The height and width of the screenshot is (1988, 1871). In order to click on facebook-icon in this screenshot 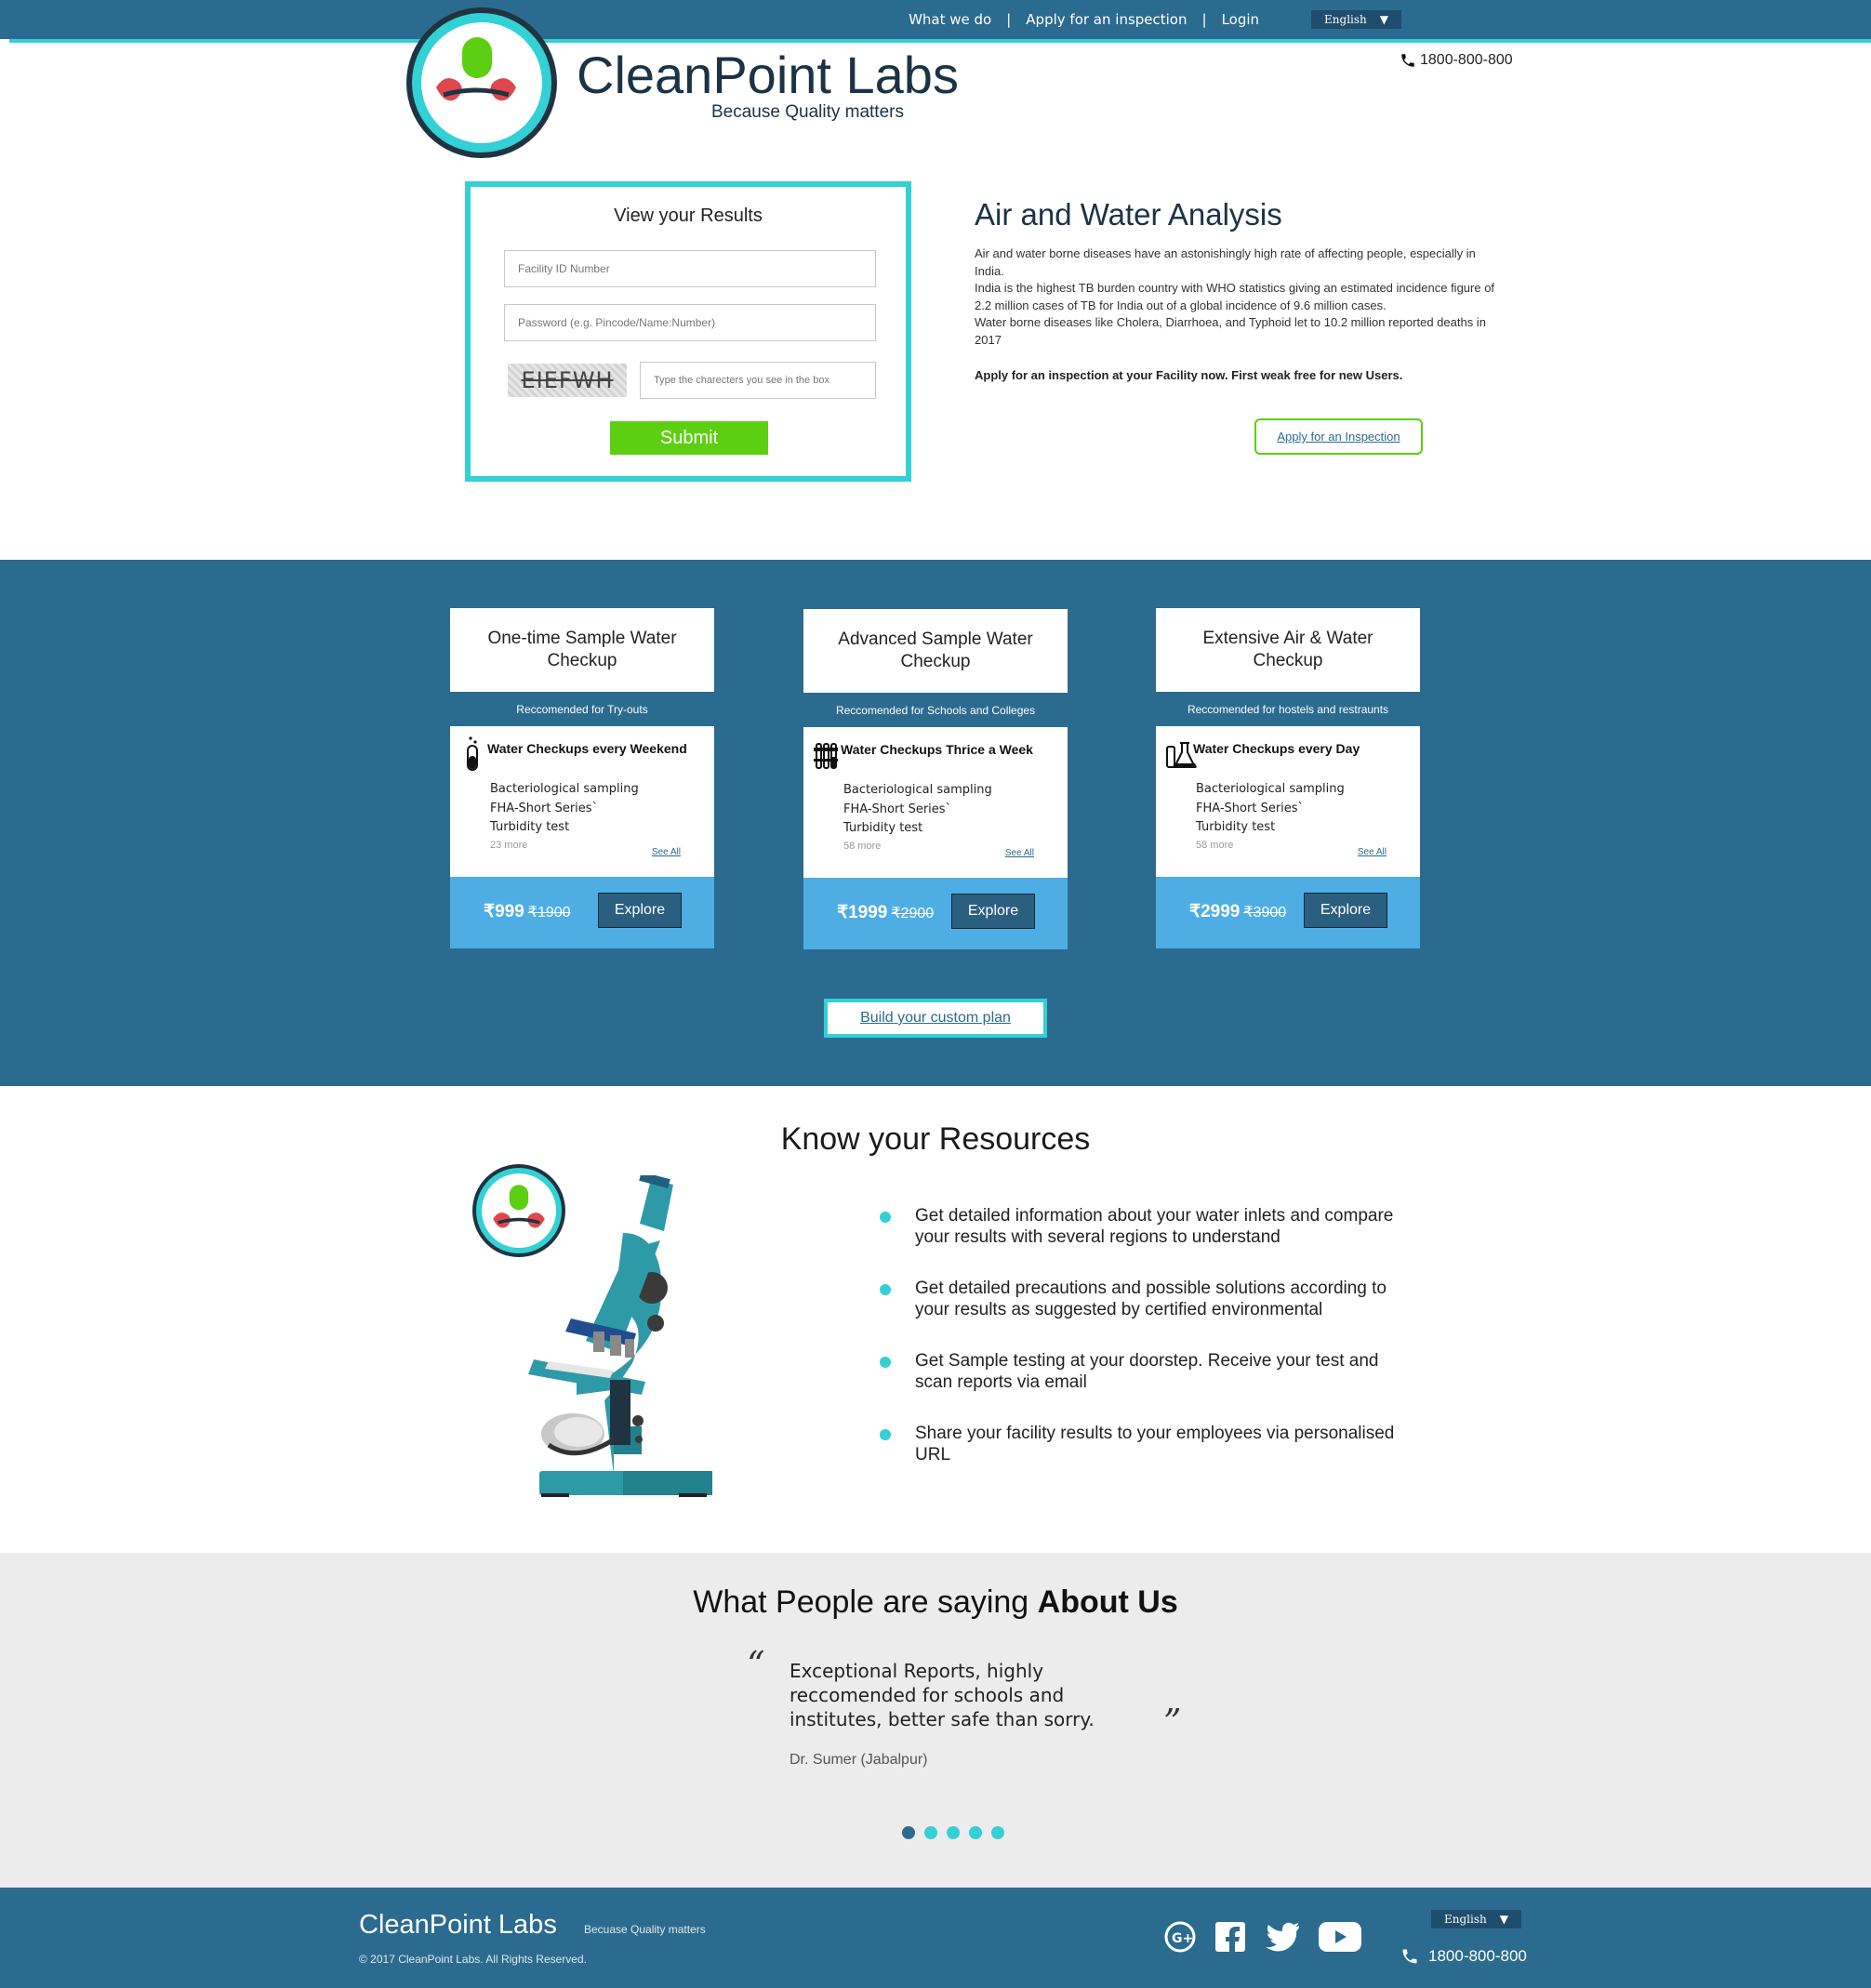, I will do `click(1230, 1937)`.